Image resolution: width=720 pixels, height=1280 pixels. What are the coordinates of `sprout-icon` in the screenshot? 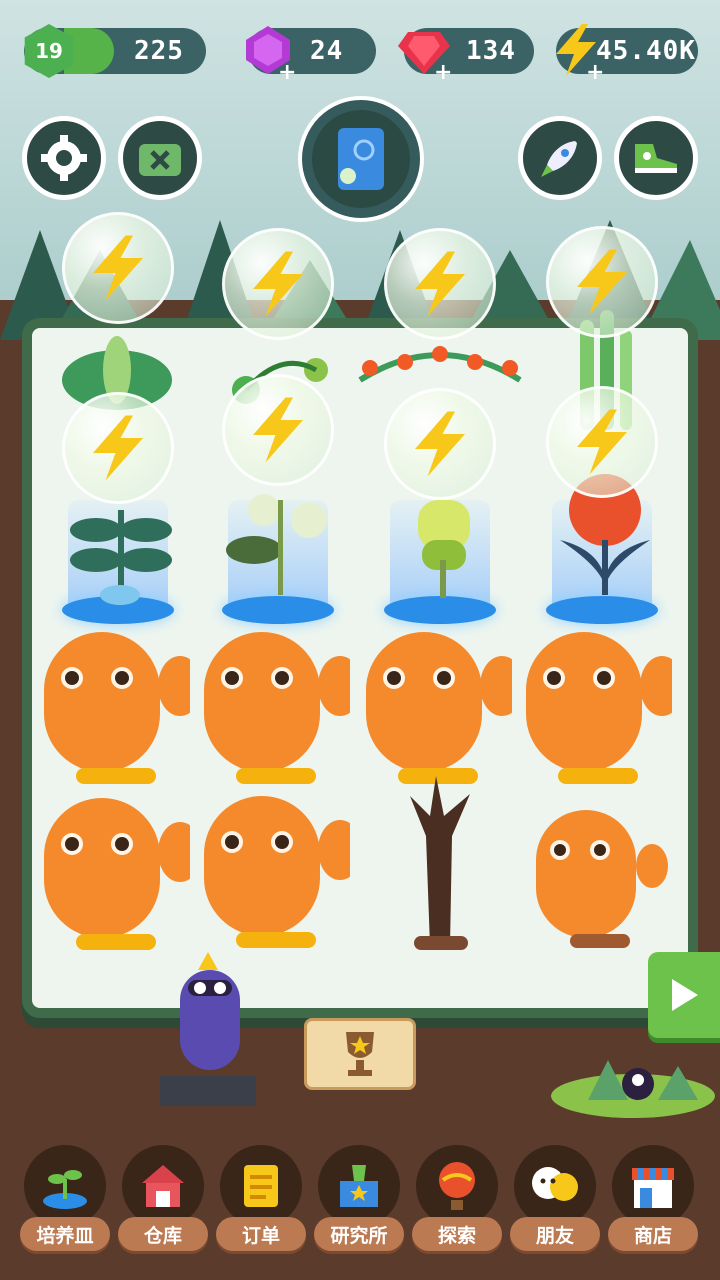 It's located at (65, 1189).